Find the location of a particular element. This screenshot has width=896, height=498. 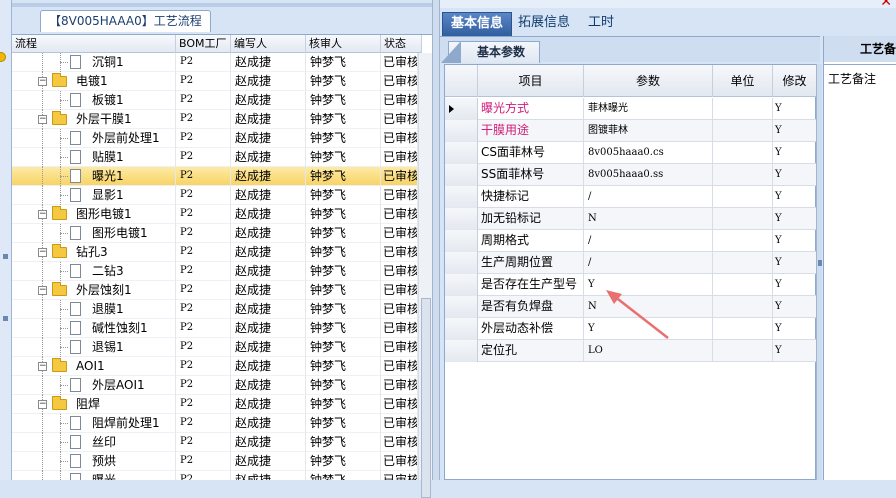

tree-row: − 电镀1 P2 赵成捷 钟梦飞 已审核 is located at coordinates (215, 81).